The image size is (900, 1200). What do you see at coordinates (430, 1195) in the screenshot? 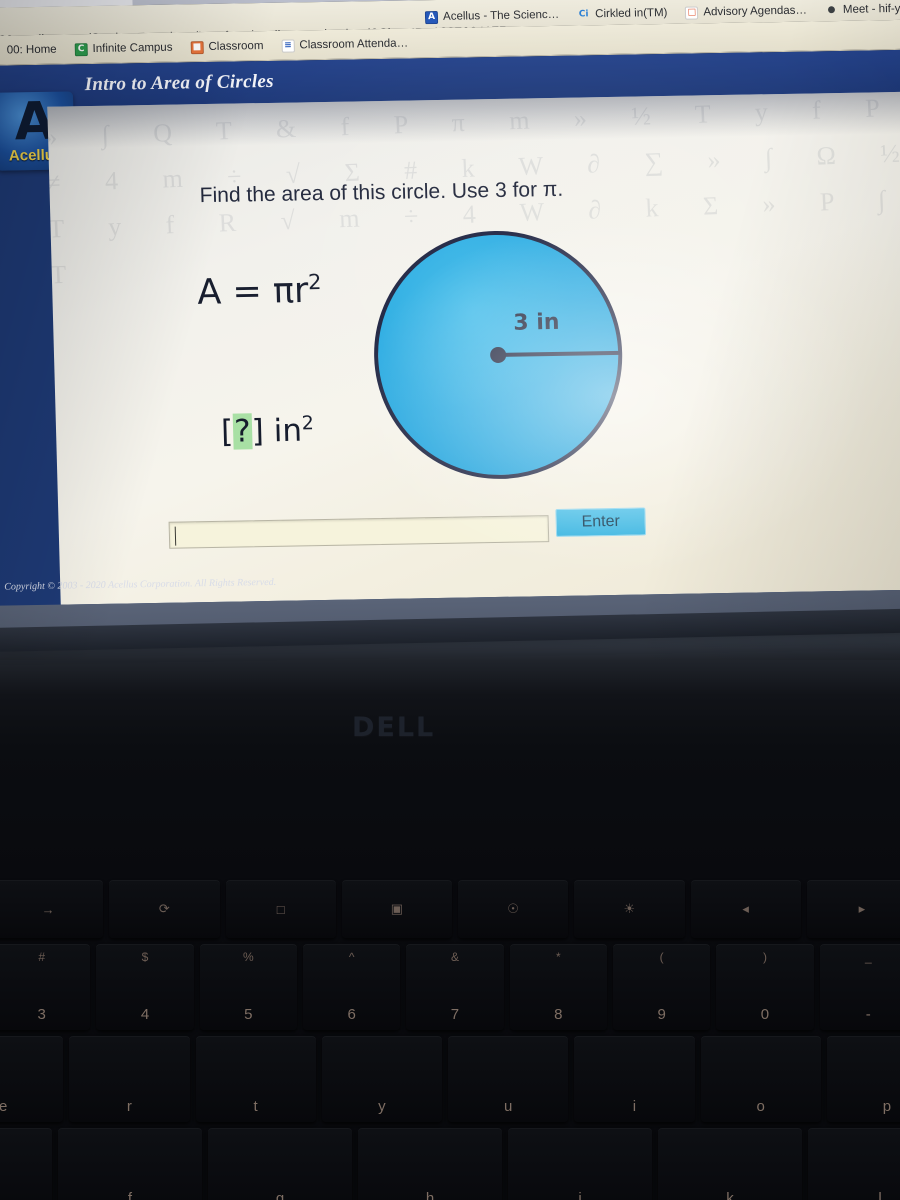
I see `key-glyph: h` at bounding box center [430, 1195].